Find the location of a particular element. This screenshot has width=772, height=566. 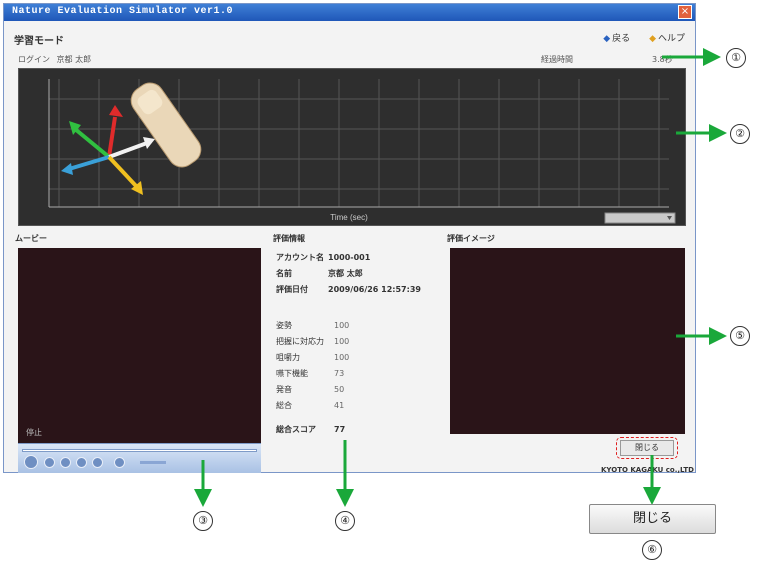

callout-4: ④ is located at coordinates (345, 521).